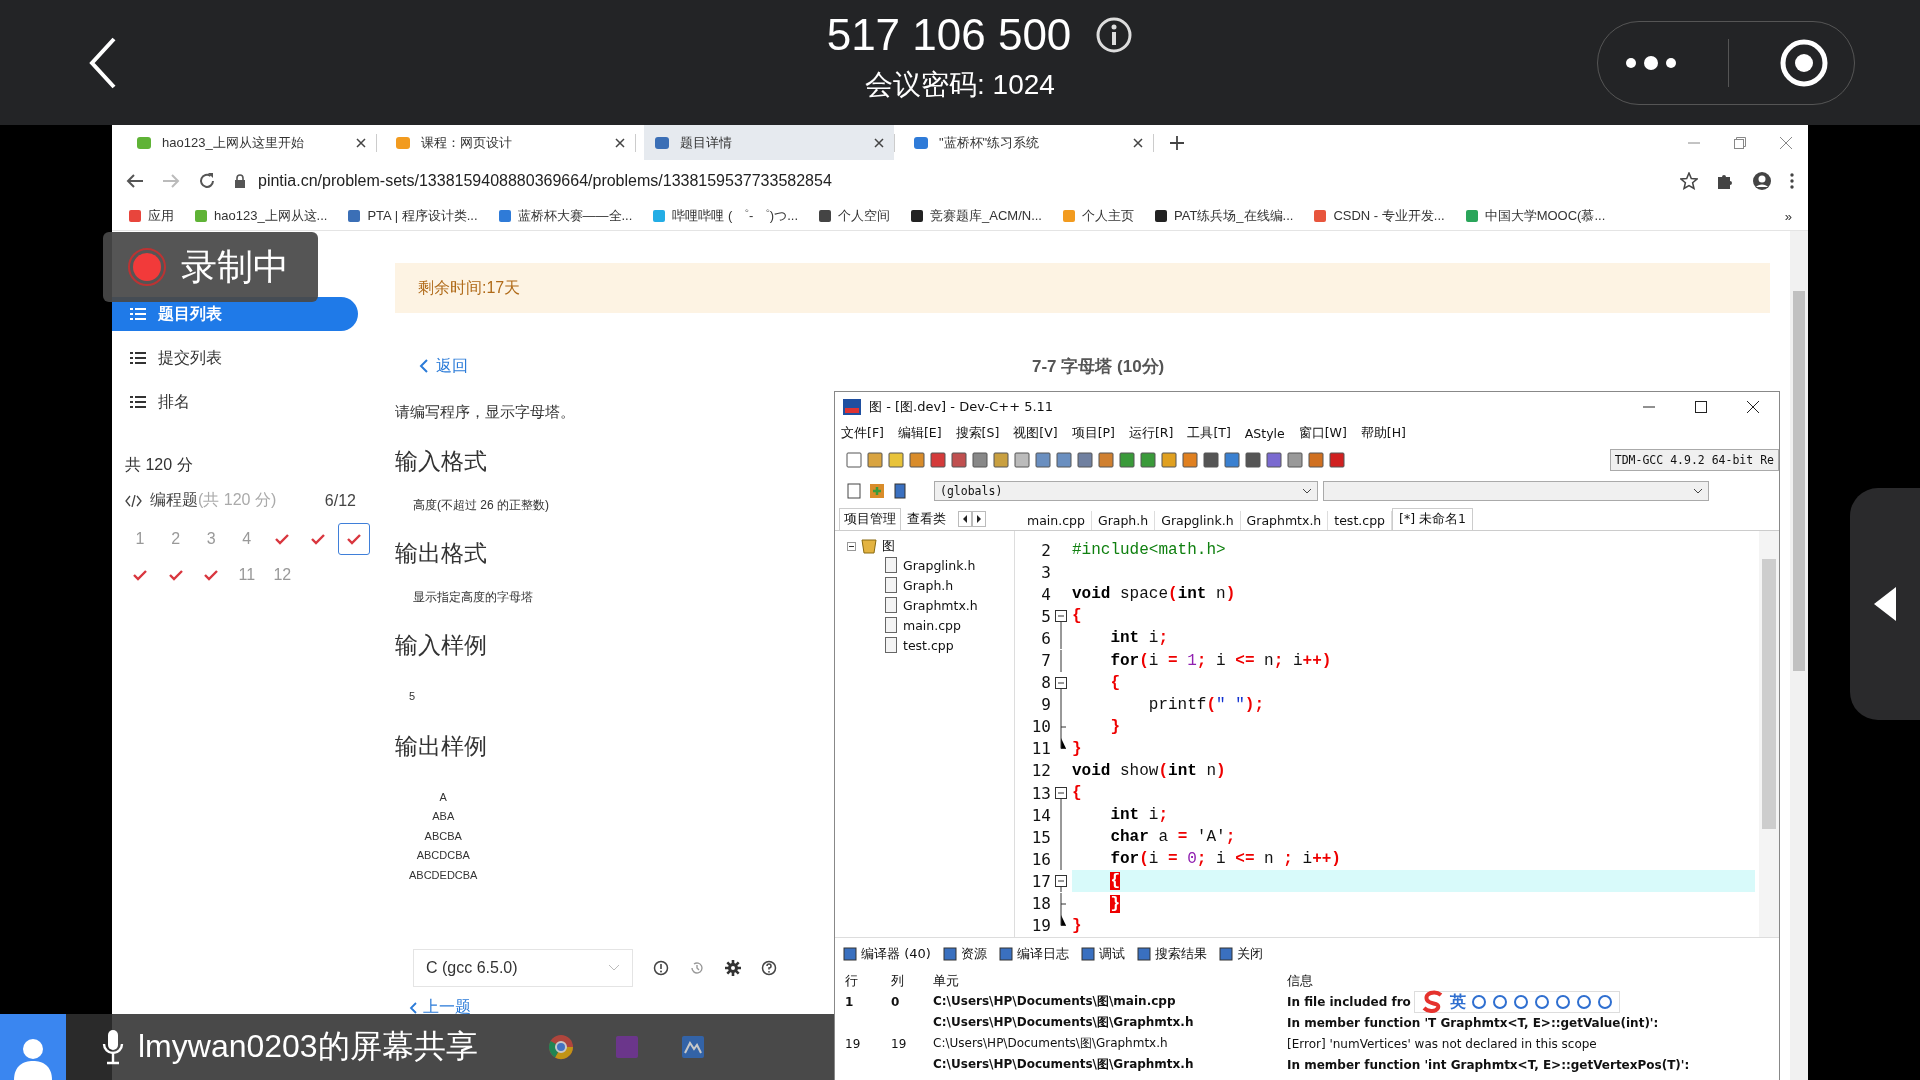  I want to click on column-header: 单元, so click(1110, 980).